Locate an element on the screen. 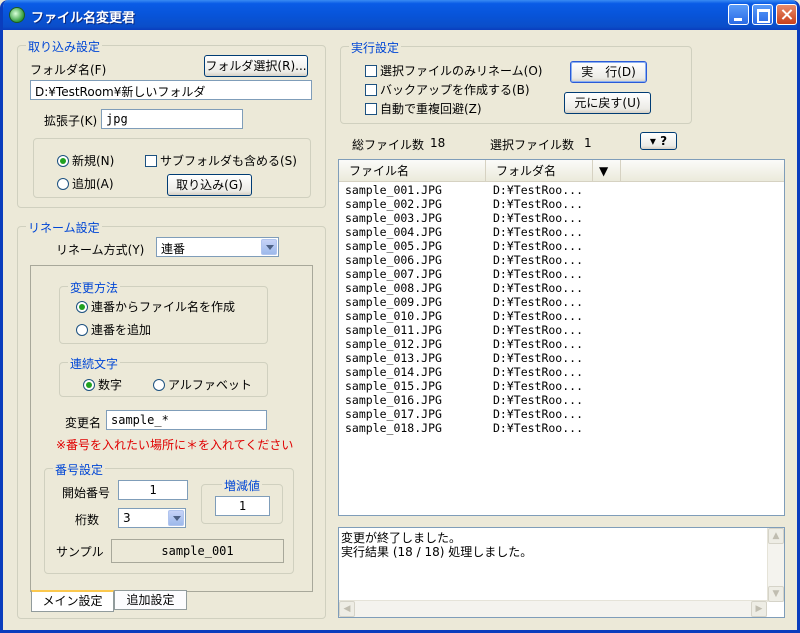  help-menu-button: ▾ ? is located at coordinates (658, 141).